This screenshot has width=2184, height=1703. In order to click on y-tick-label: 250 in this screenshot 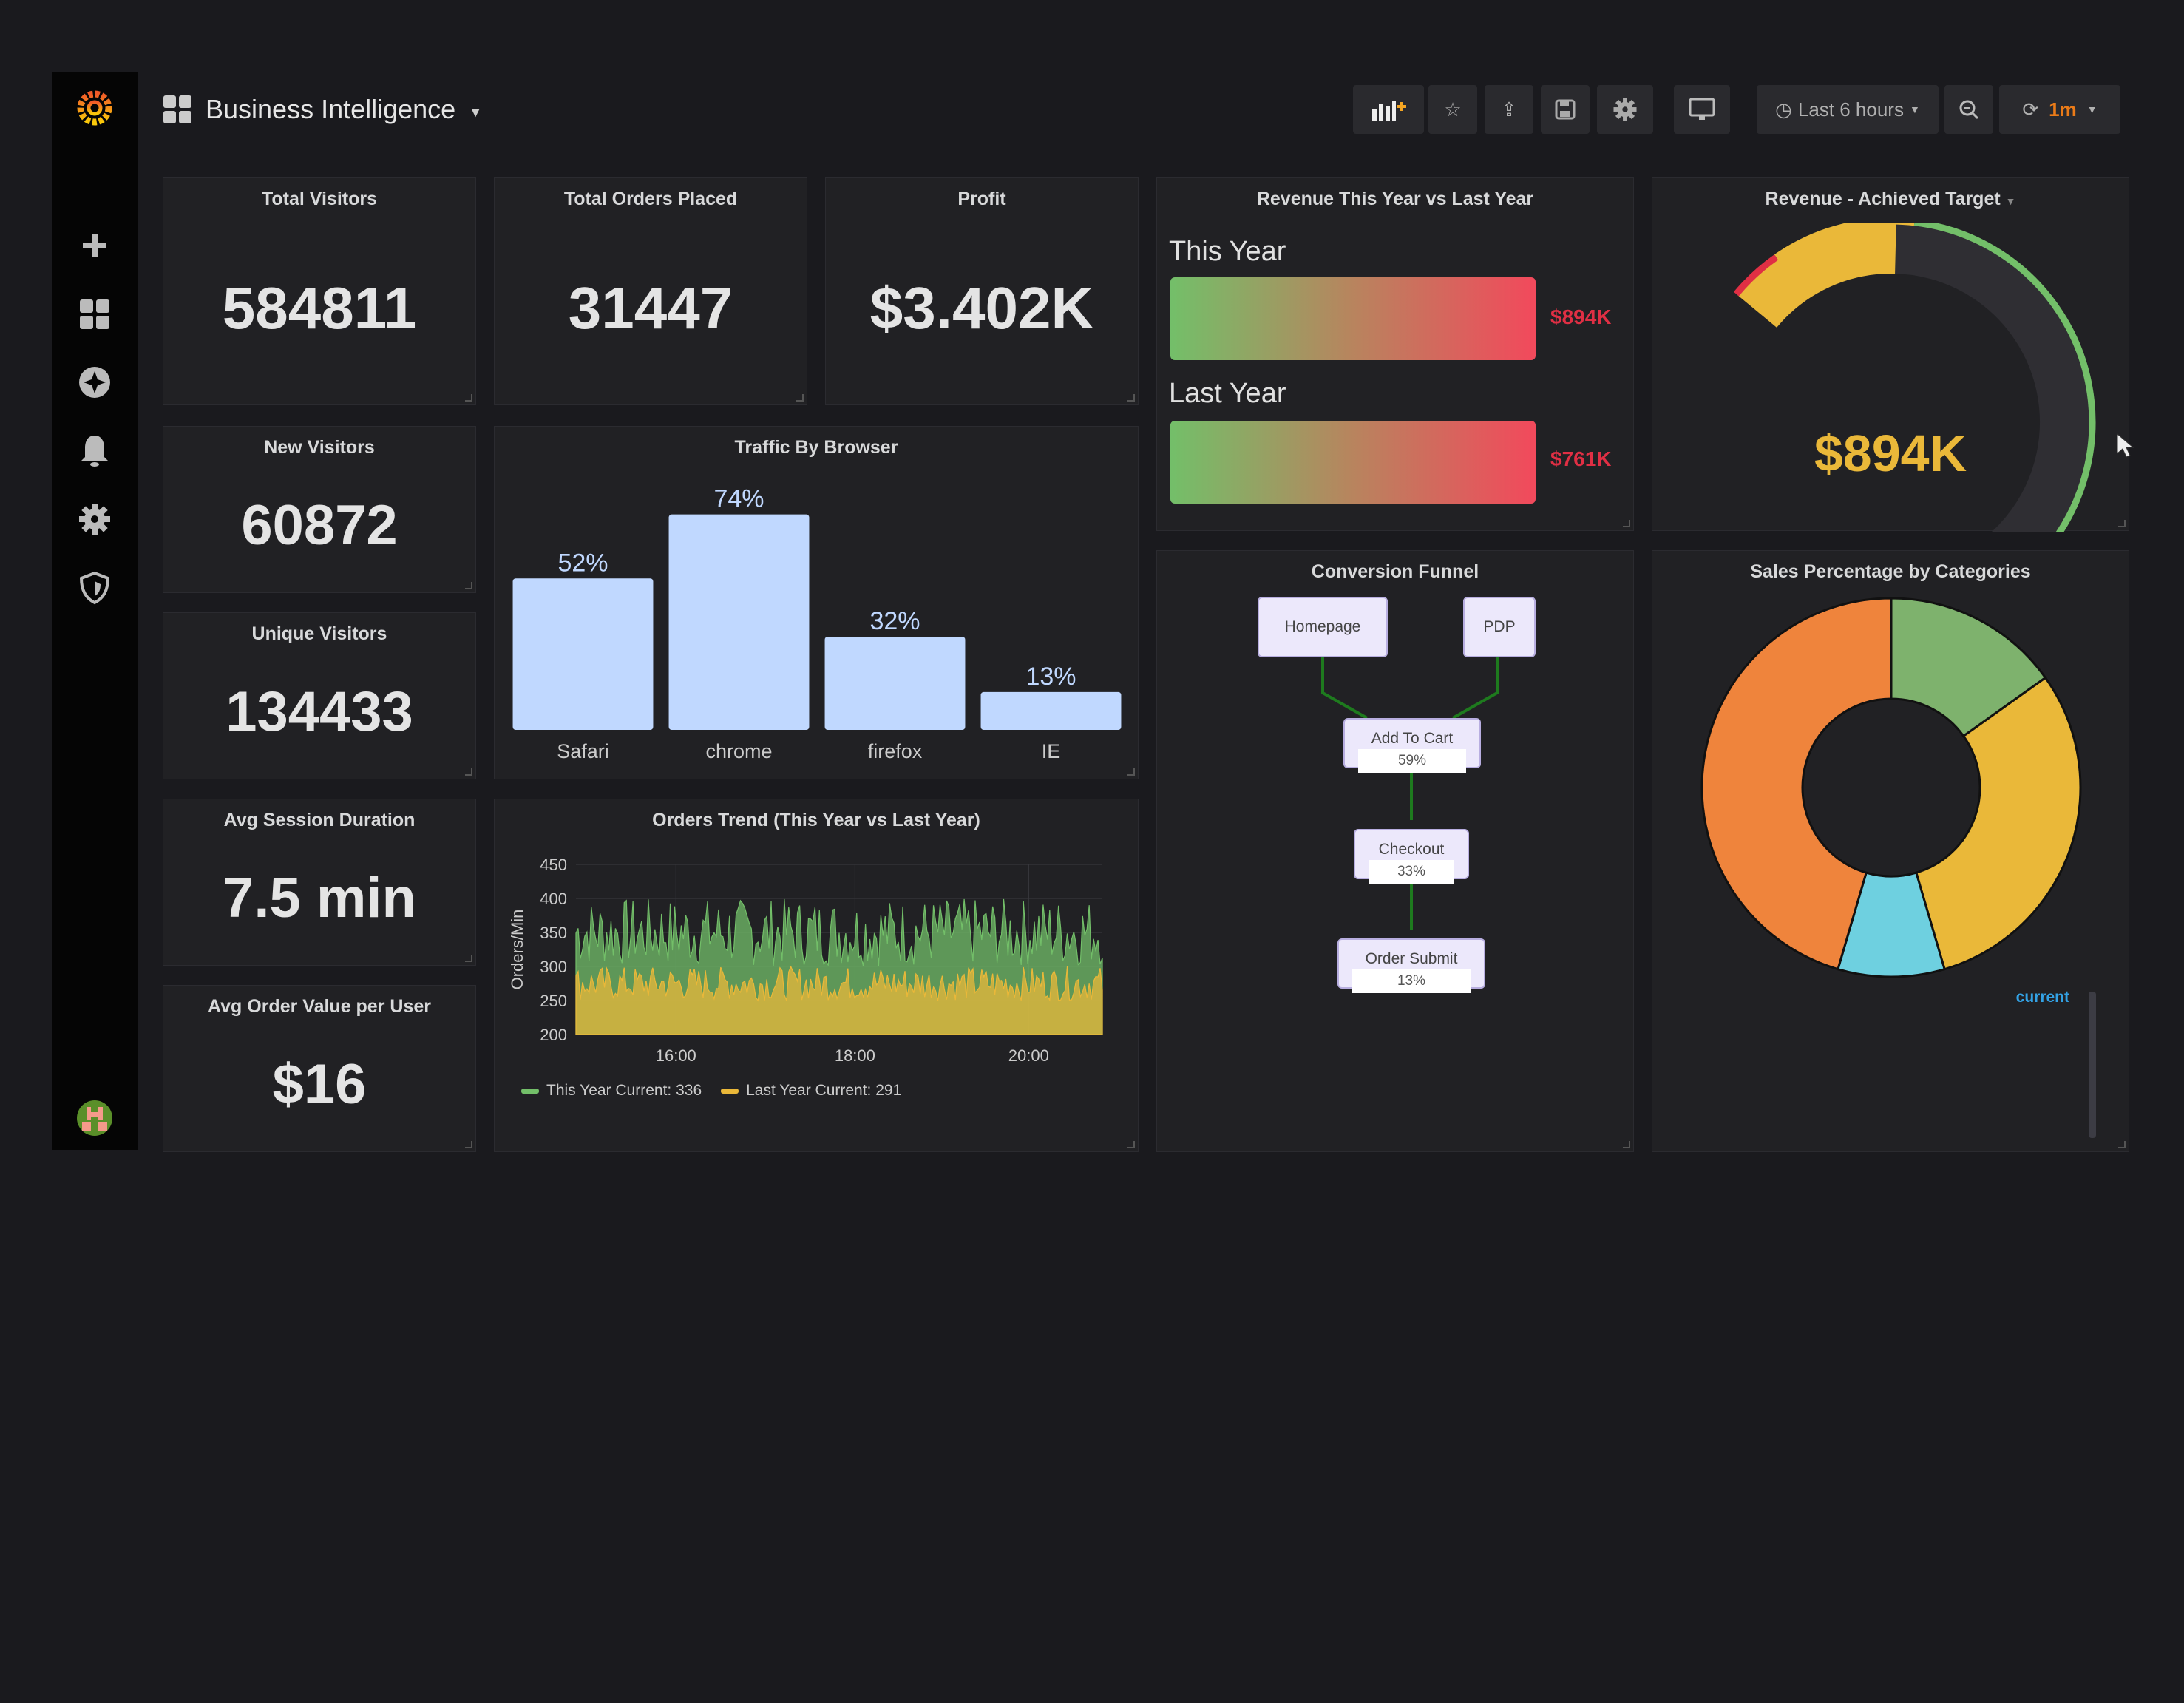, I will do `click(553, 1001)`.